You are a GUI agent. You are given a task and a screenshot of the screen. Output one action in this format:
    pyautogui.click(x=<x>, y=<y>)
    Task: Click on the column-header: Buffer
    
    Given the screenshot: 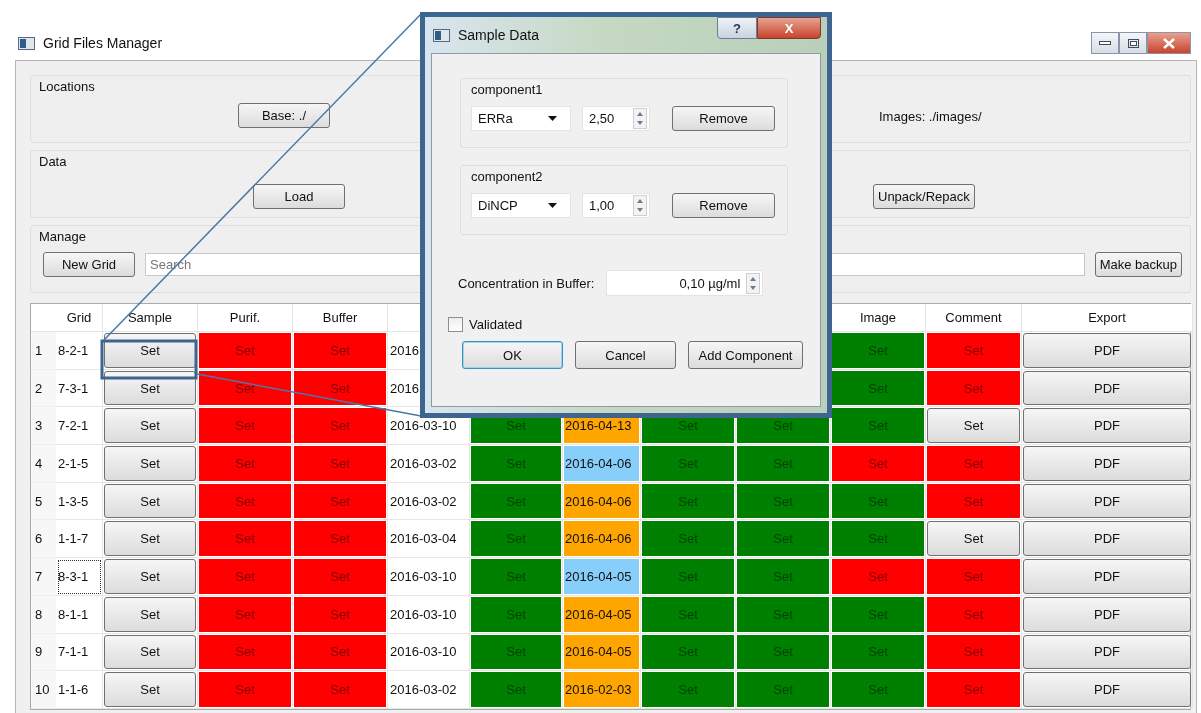 What is the action you would take?
    pyautogui.click(x=340, y=318)
    